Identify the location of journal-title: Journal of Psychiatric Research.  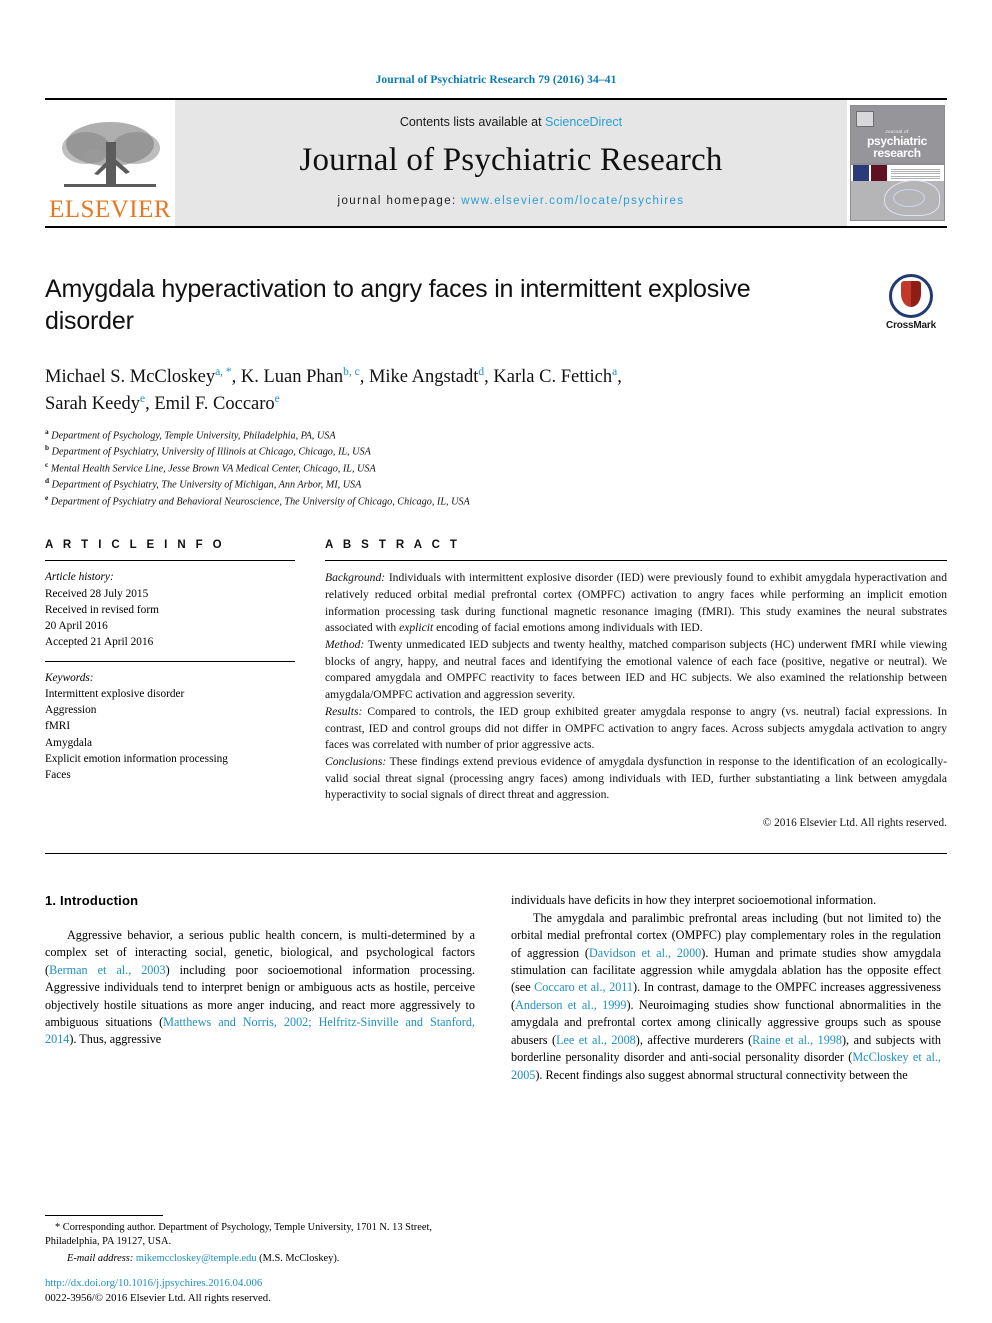
(511, 160).